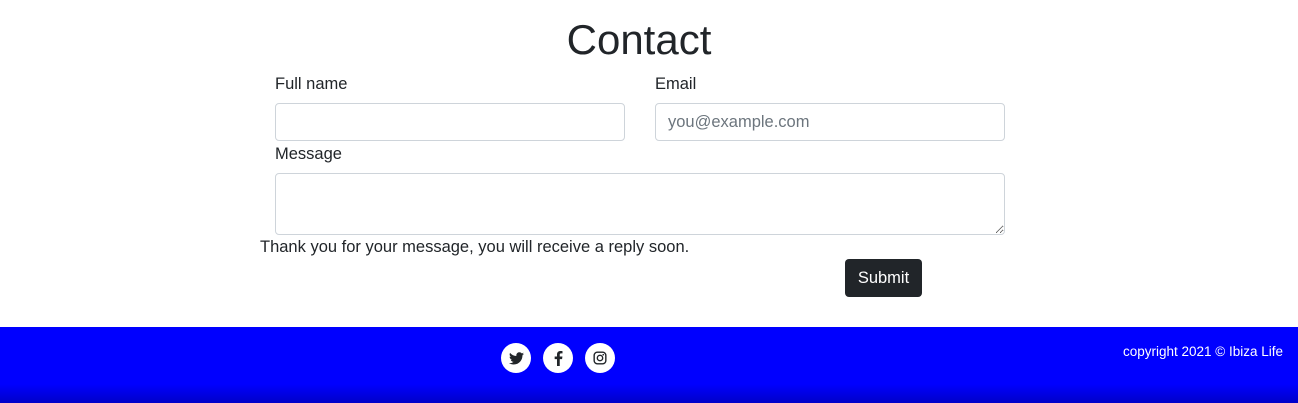 Image resolution: width=1298 pixels, height=403 pixels. I want to click on instagram-icon, so click(600, 358).